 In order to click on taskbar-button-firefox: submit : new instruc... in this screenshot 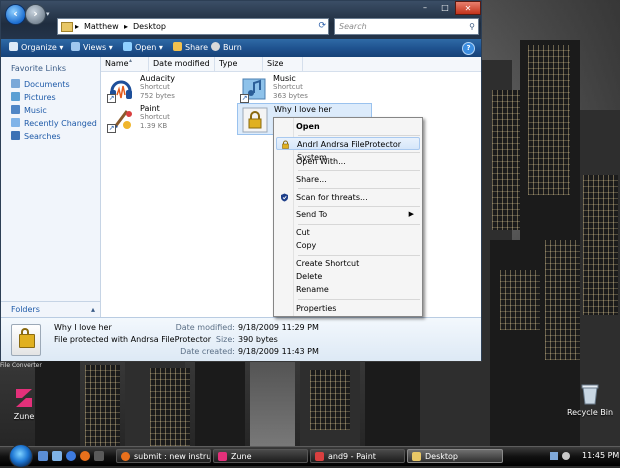, I will do `click(163, 456)`.